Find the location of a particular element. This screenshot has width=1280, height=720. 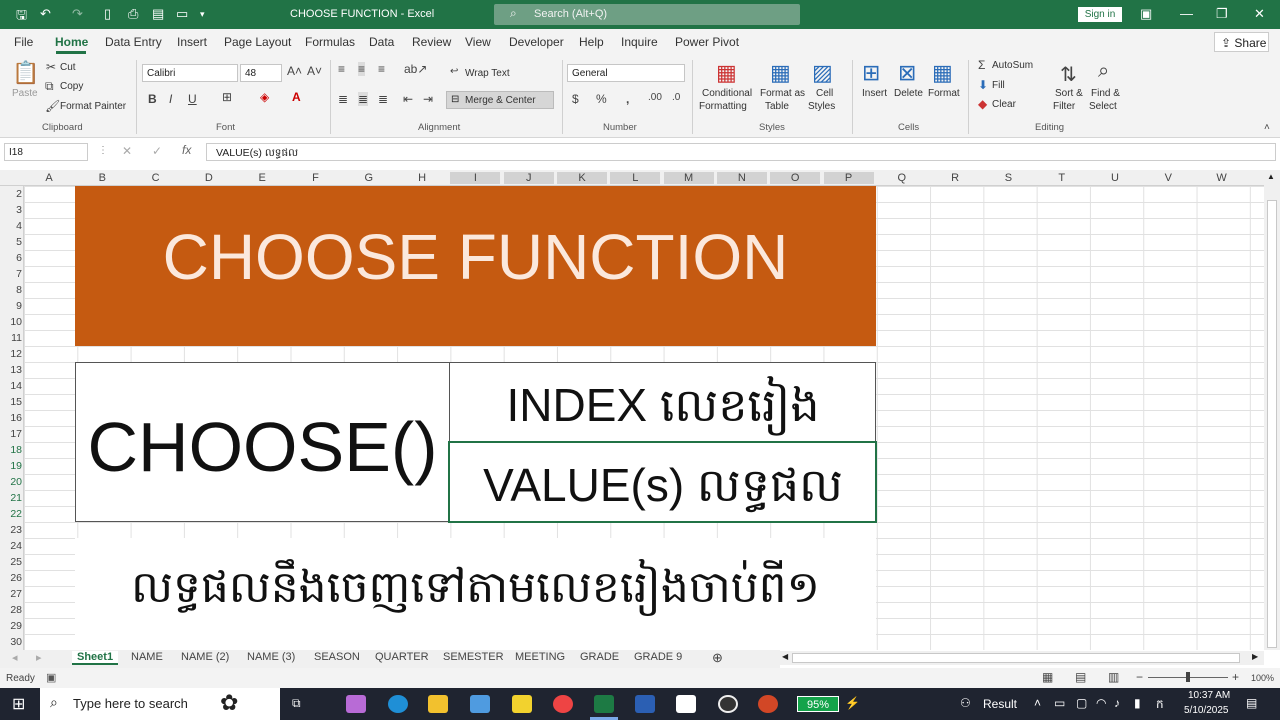

tab-page-layout: Page Layout is located at coordinates (257, 42).